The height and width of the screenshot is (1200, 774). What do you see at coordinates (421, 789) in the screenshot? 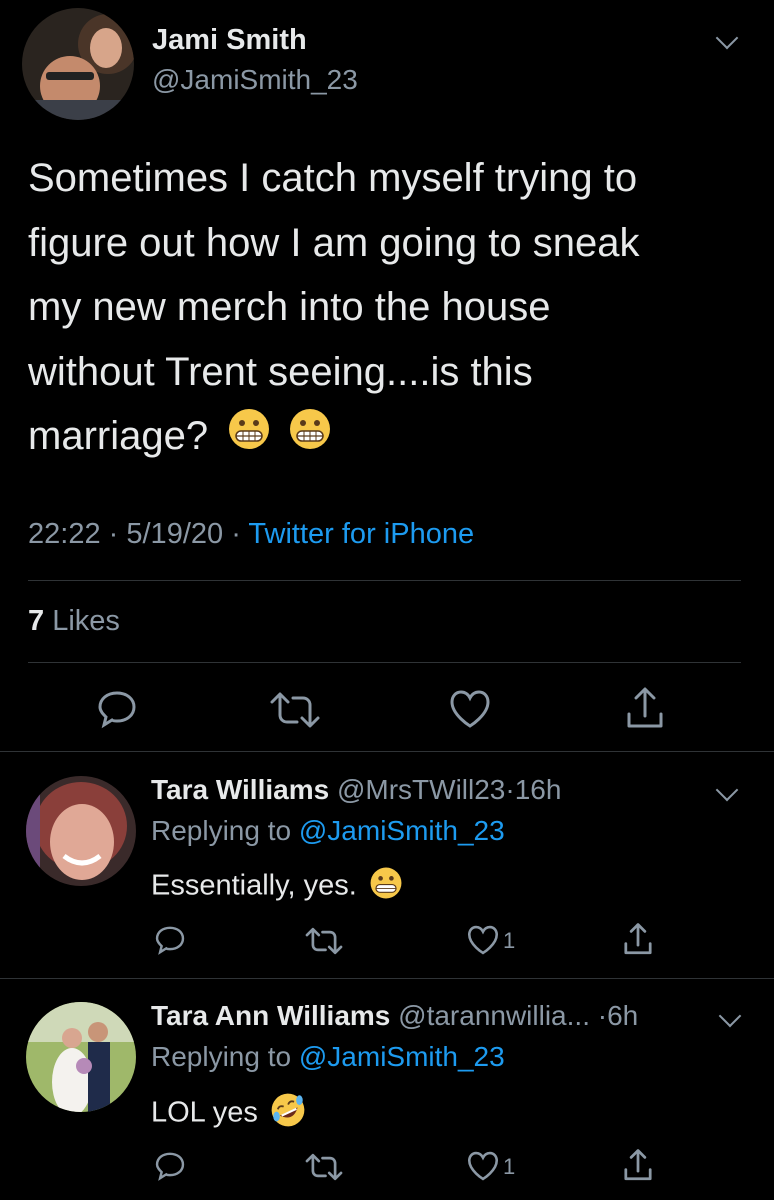
I see `reply-author-handle: @MrsTWill23` at bounding box center [421, 789].